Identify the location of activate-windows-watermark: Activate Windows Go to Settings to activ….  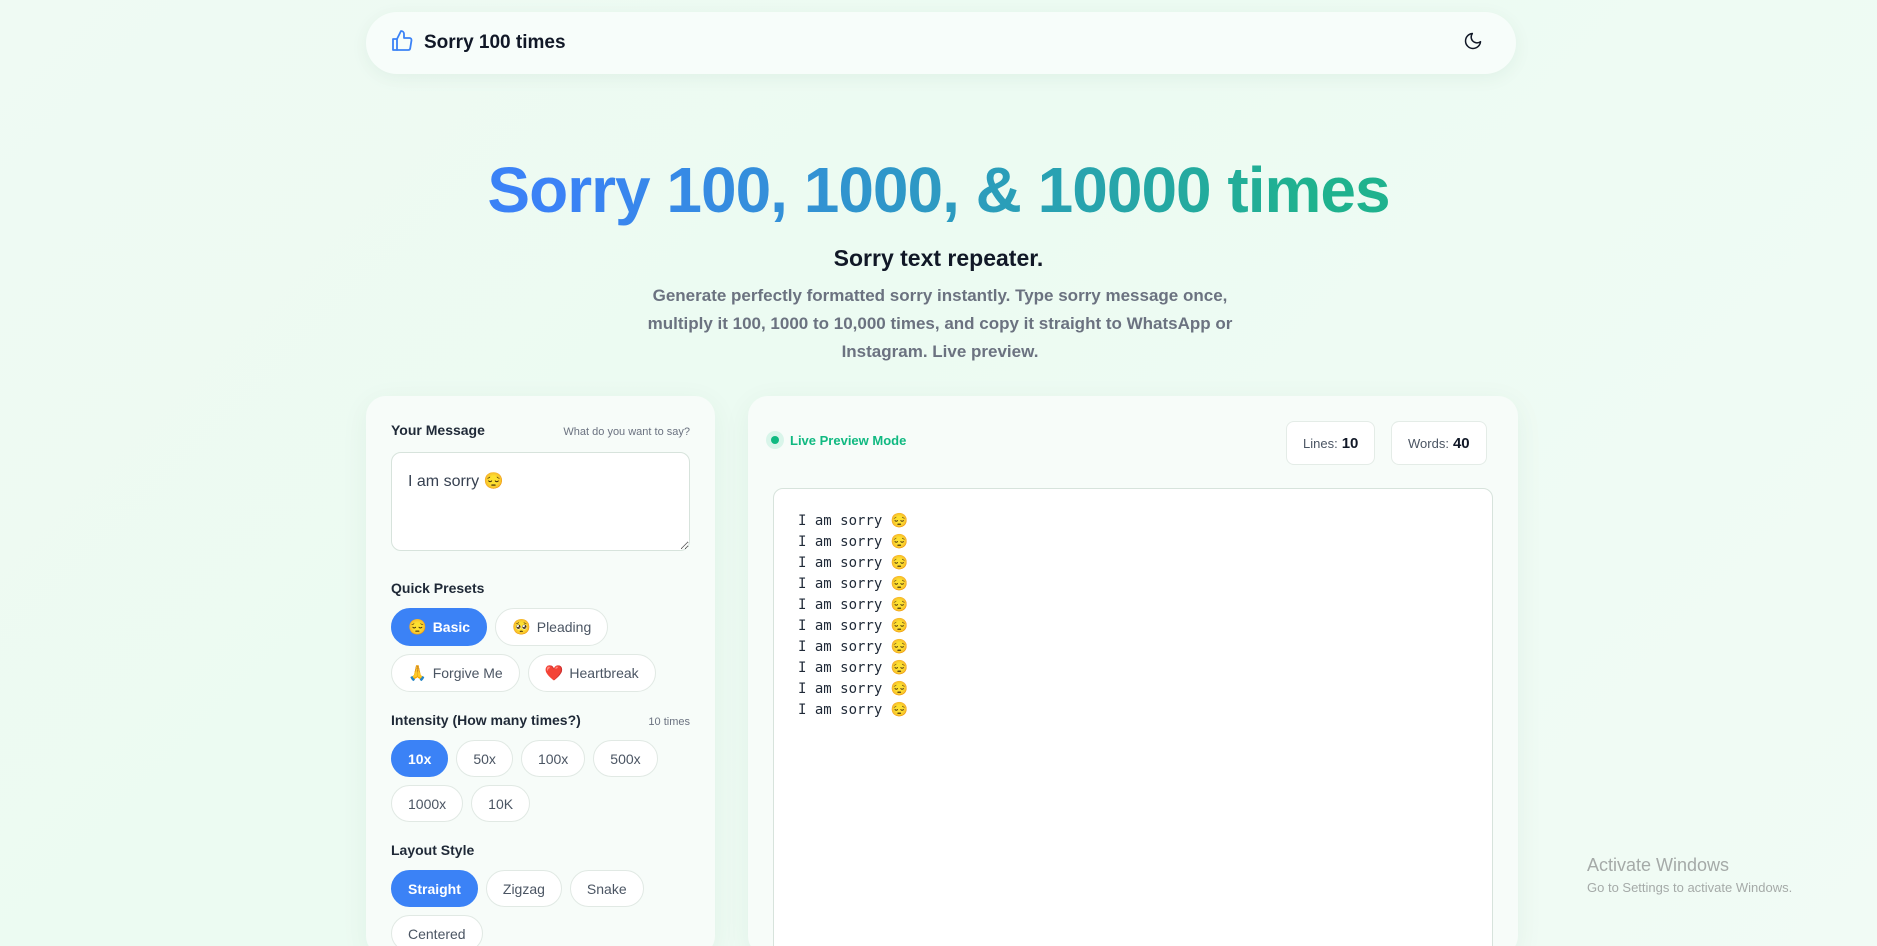
(1689, 875).